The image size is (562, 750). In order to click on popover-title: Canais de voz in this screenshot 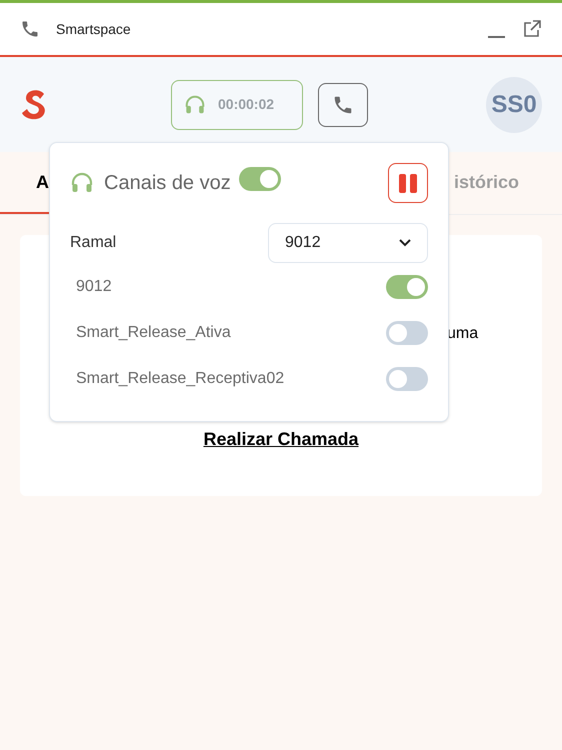, I will do `click(167, 183)`.